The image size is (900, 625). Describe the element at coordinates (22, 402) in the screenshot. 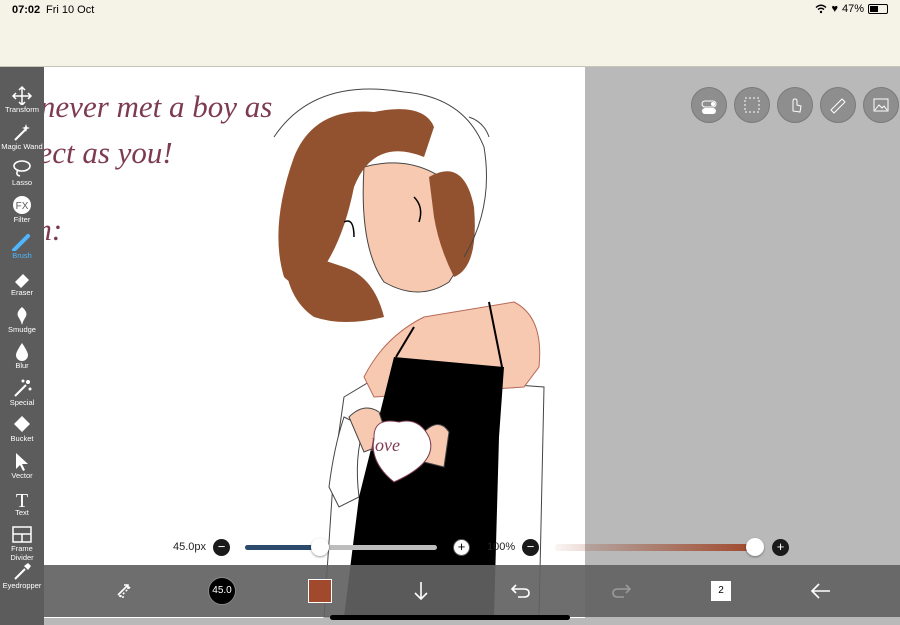

I see `tool-label: Special` at that location.